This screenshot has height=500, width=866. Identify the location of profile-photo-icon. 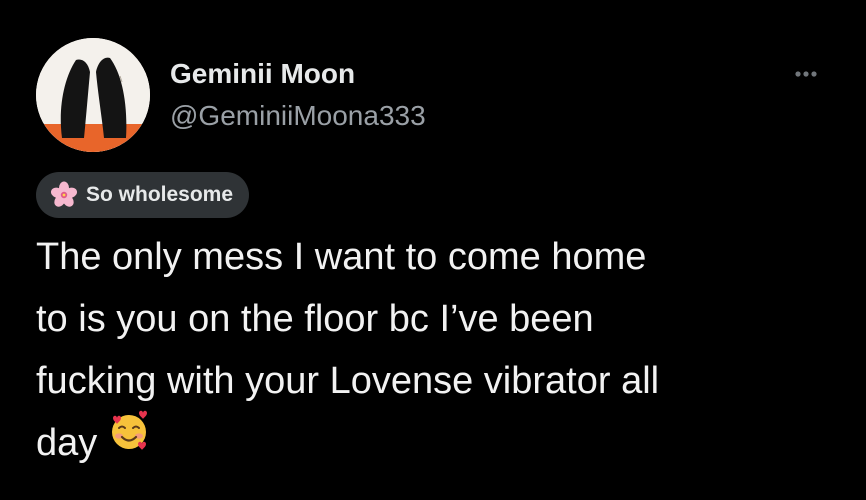
(93, 95).